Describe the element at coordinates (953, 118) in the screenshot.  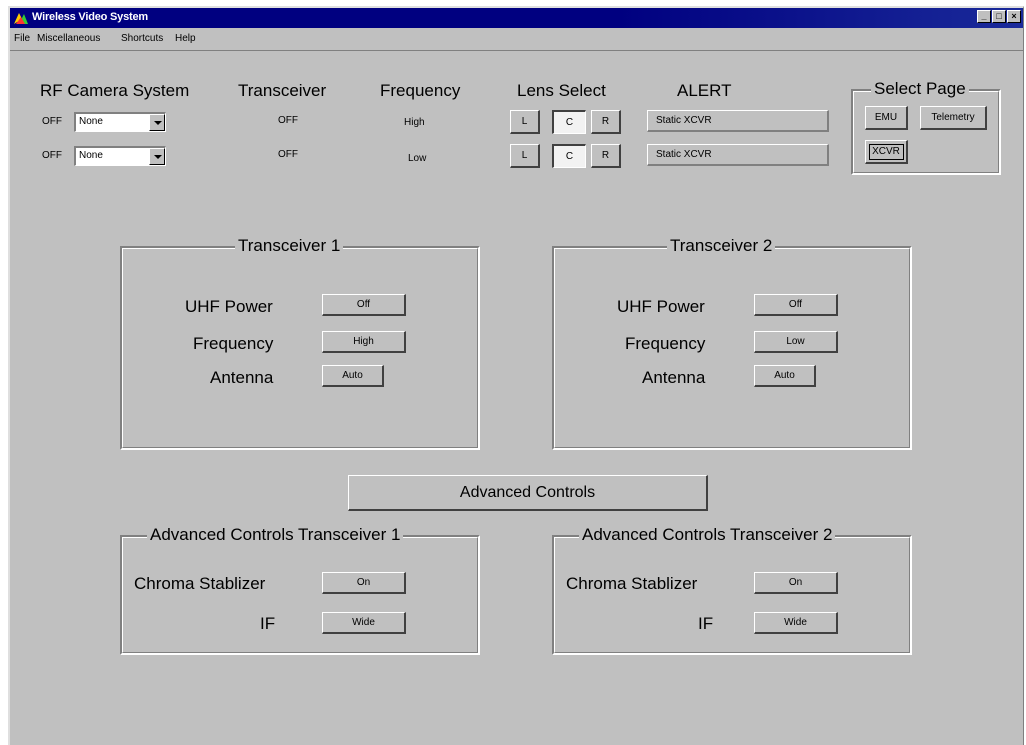
I see `telemetry-button: Telemetry` at that location.